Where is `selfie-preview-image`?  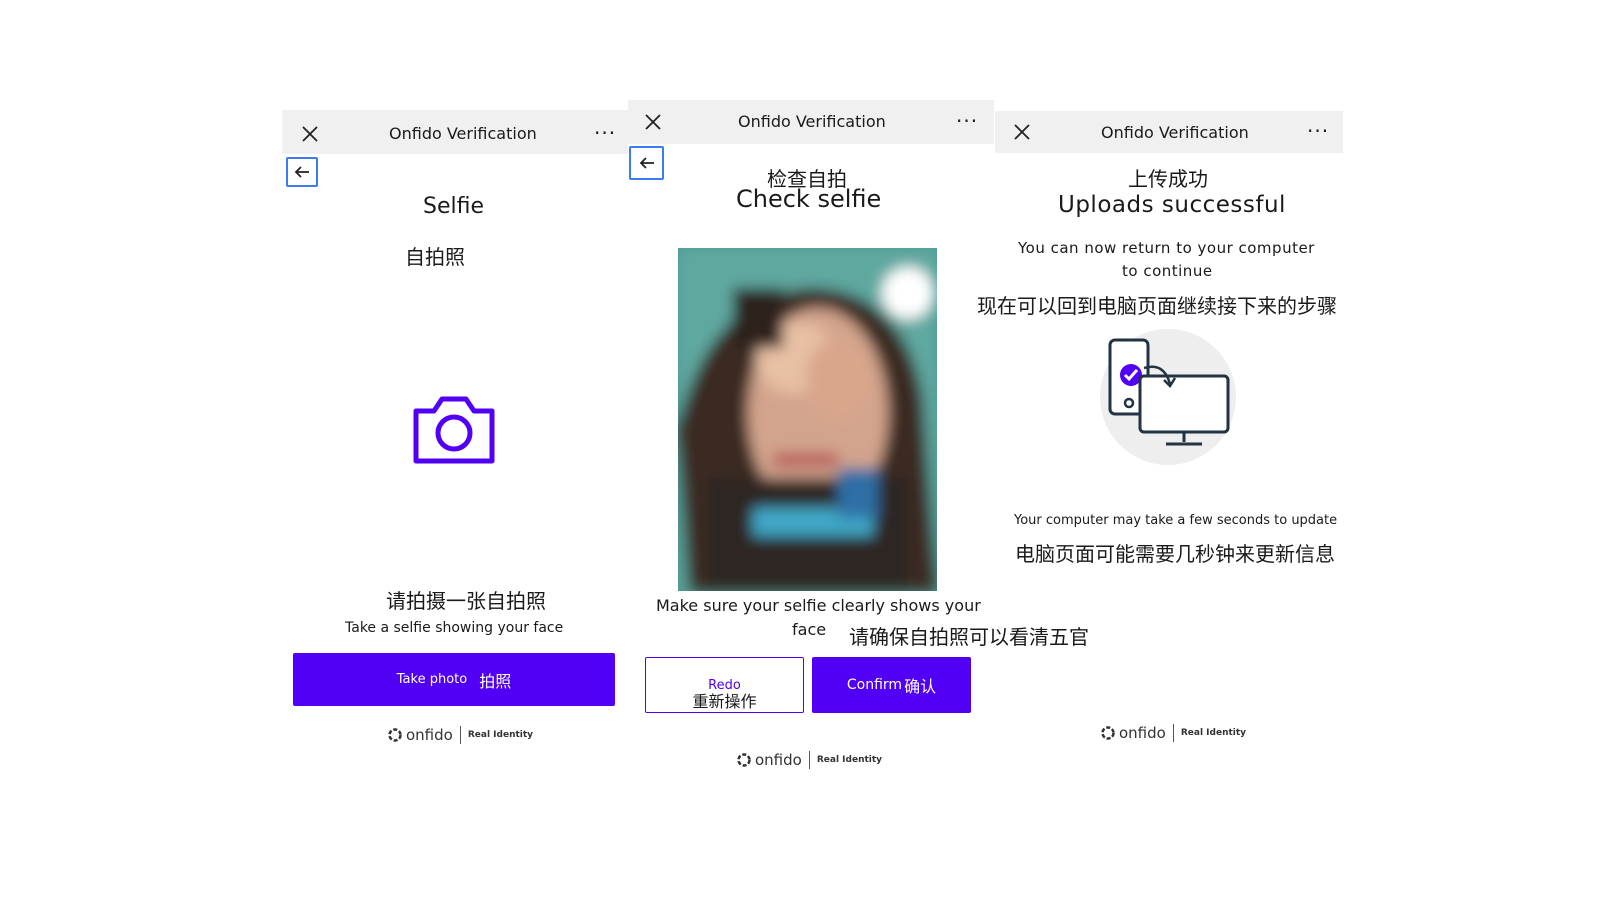 selfie-preview-image is located at coordinates (807, 419).